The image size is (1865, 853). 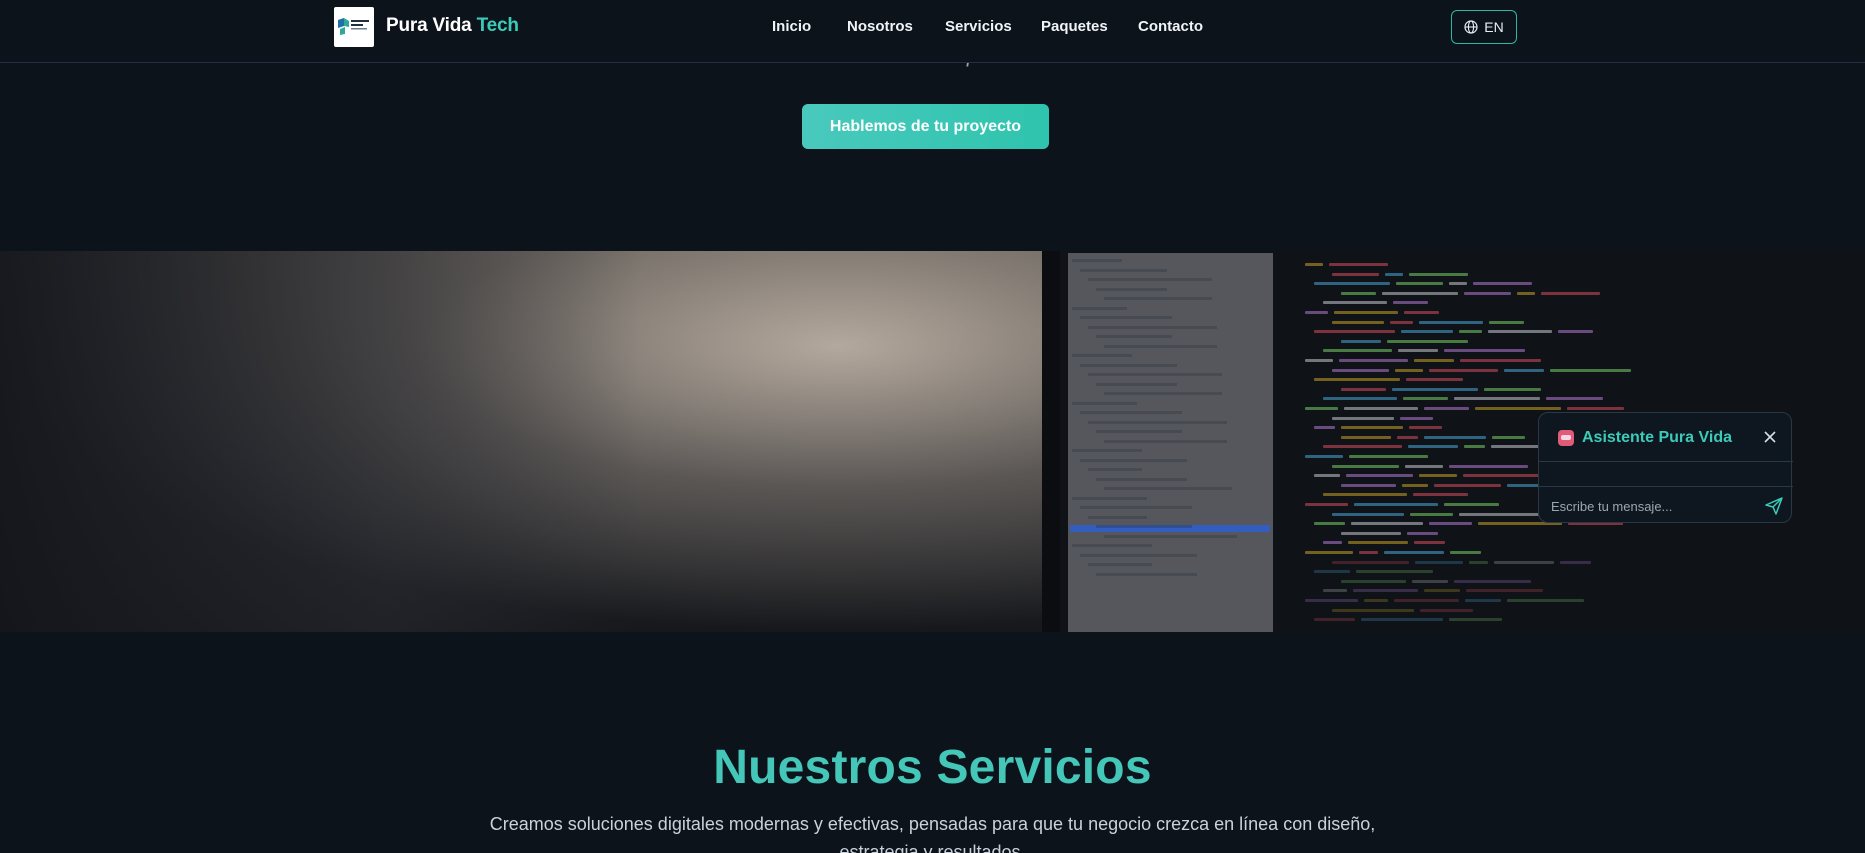 What do you see at coordinates (1770, 437) in the screenshot?
I see `close-icon` at bounding box center [1770, 437].